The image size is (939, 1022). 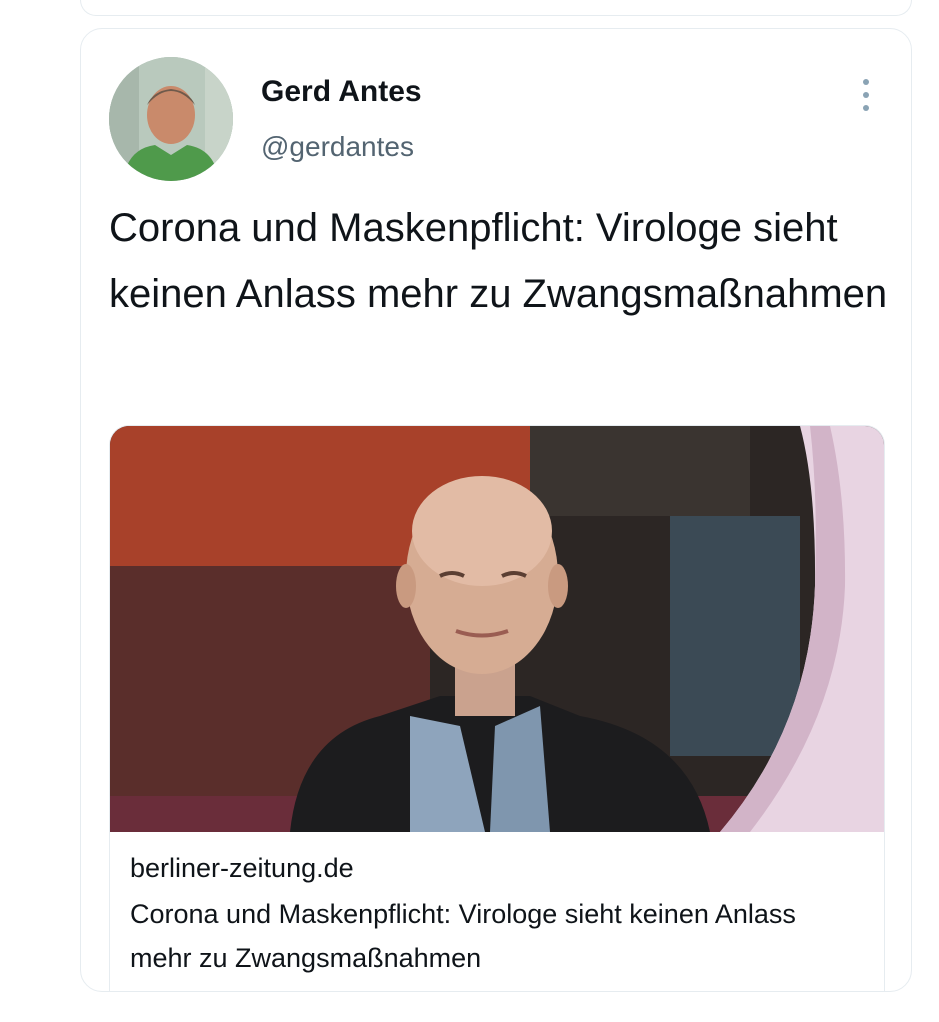 What do you see at coordinates (496, 8) in the screenshot?
I see `previous-tweet-card-edge` at bounding box center [496, 8].